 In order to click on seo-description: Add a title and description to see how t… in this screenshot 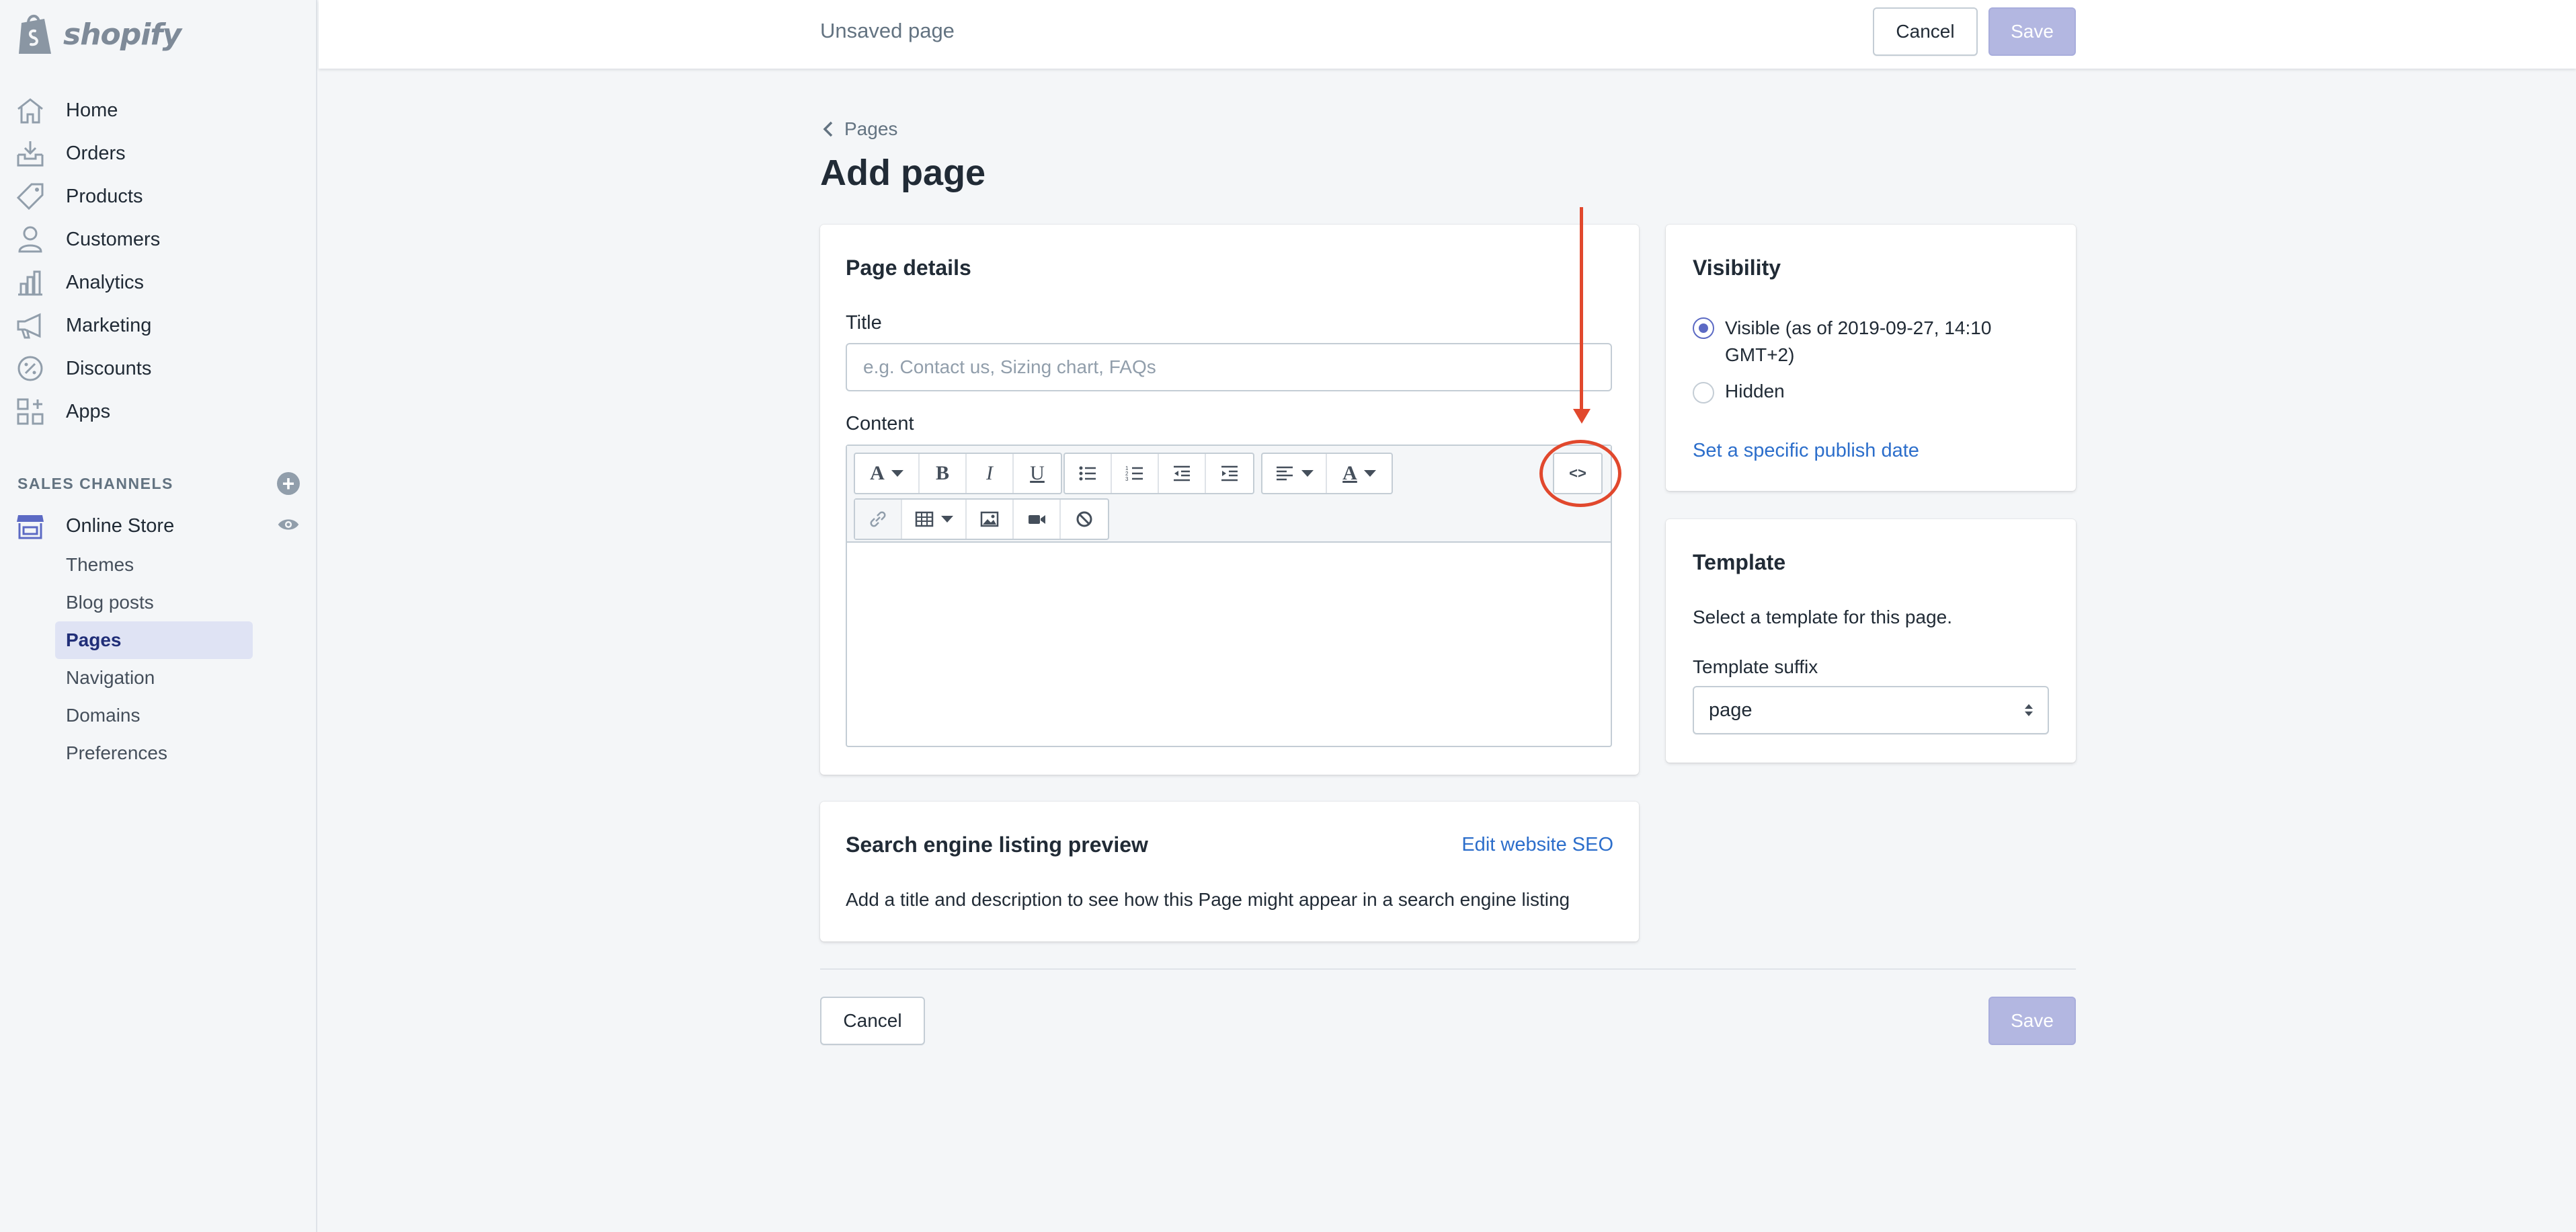, I will do `click(1208, 900)`.